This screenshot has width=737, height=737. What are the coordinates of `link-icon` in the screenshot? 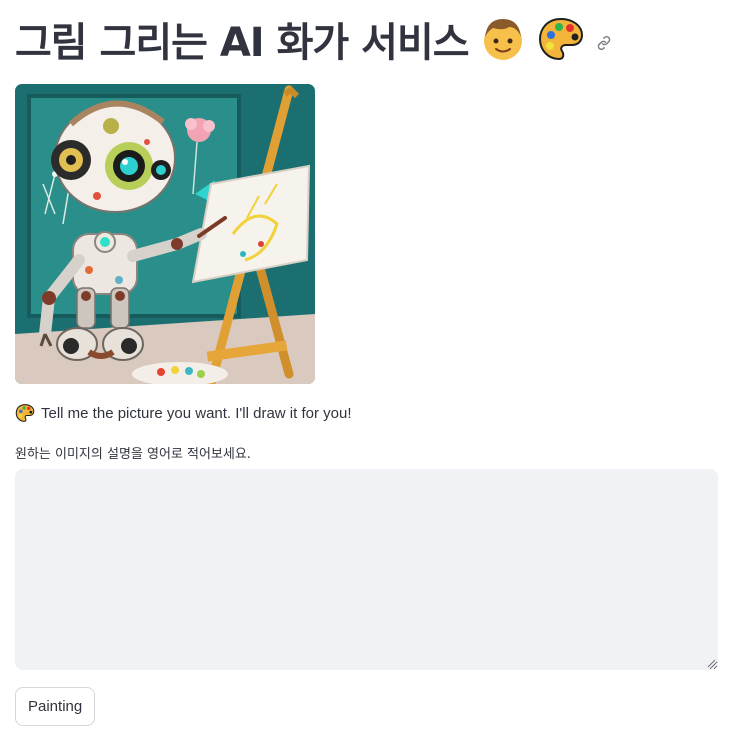 It's located at (604, 43).